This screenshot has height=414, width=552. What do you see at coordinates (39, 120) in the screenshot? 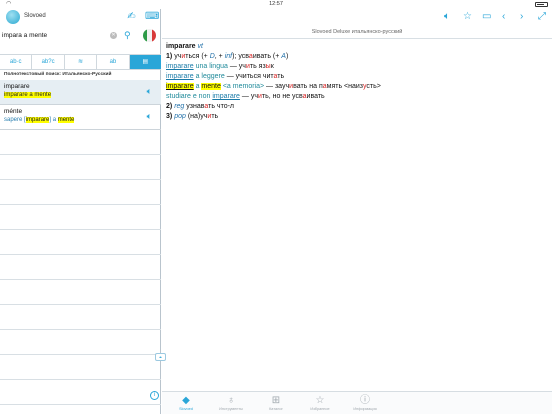
I see `result-subtext: sapere [imparare] a mente` at bounding box center [39, 120].